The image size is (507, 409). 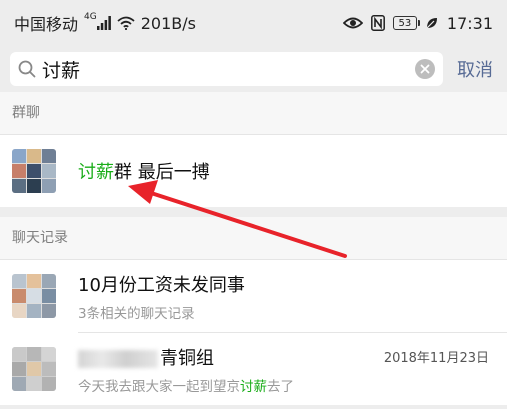 I want to click on nfc-icon, so click(x=377, y=23).